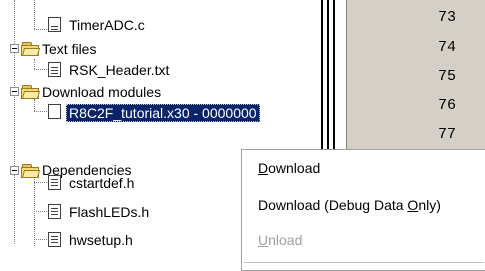 The image size is (485, 271). Describe the element at coordinates (107, 25) in the screenshot. I see `tree-item-label: TimerADC.c` at that location.